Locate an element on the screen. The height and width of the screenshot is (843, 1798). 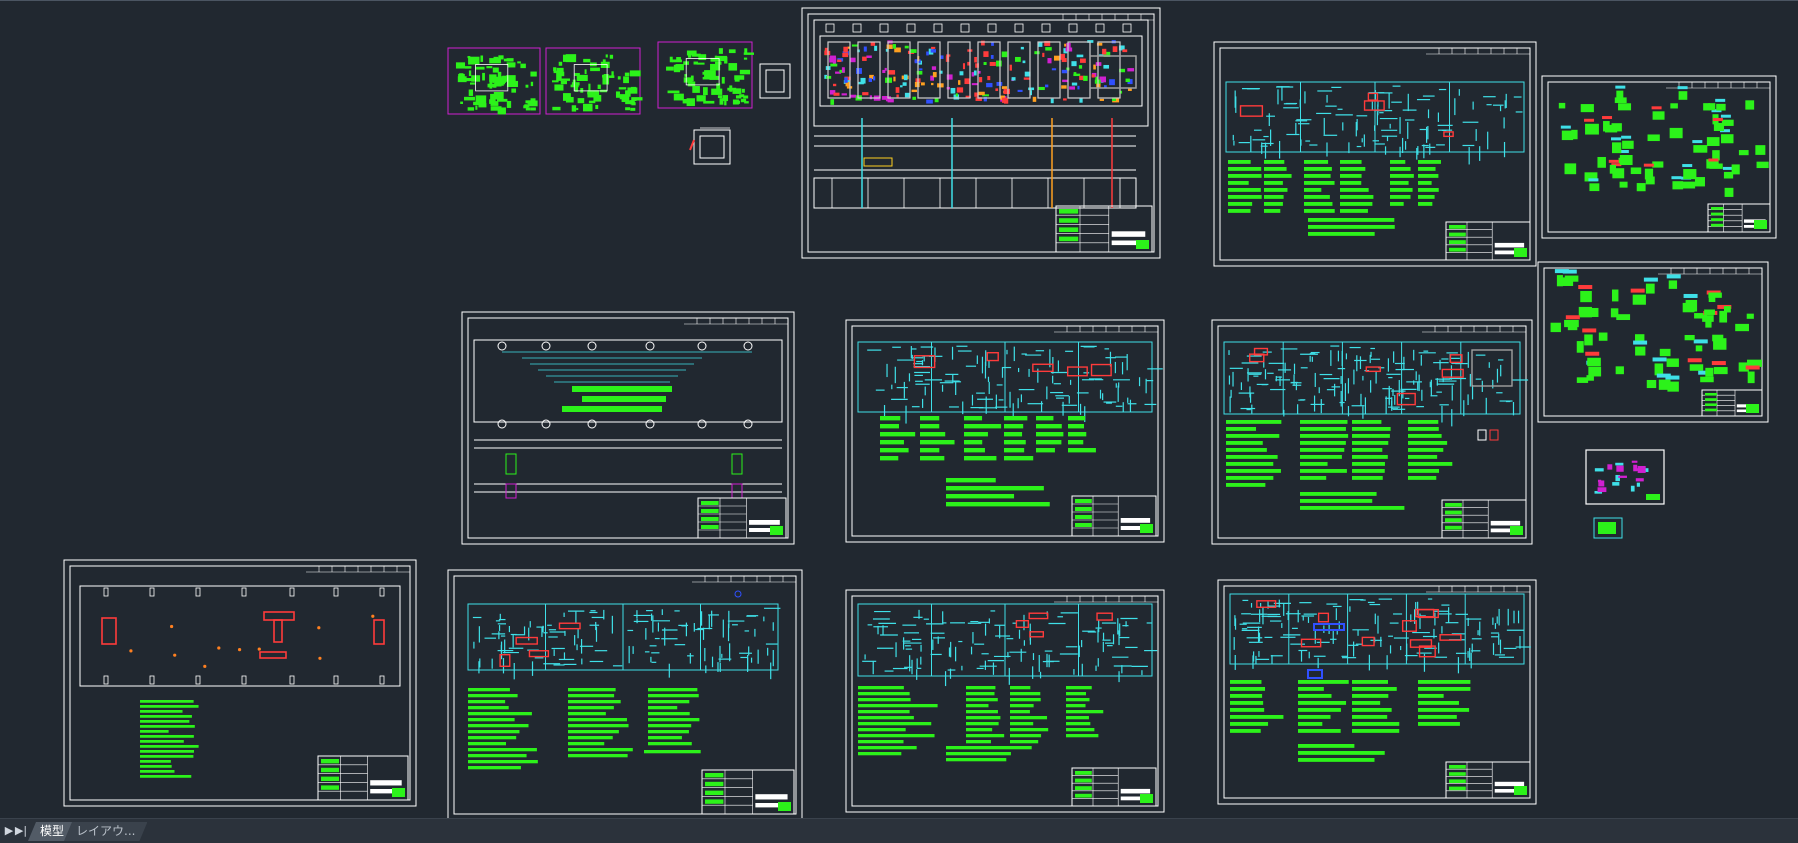
sheet-plan-c is located at coordinates (1372, 432).